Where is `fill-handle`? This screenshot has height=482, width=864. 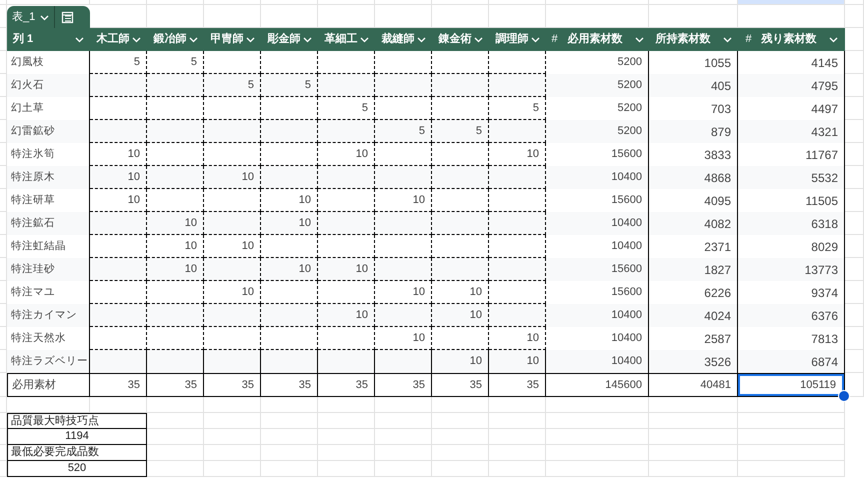 fill-handle is located at coordinates (844, 396).